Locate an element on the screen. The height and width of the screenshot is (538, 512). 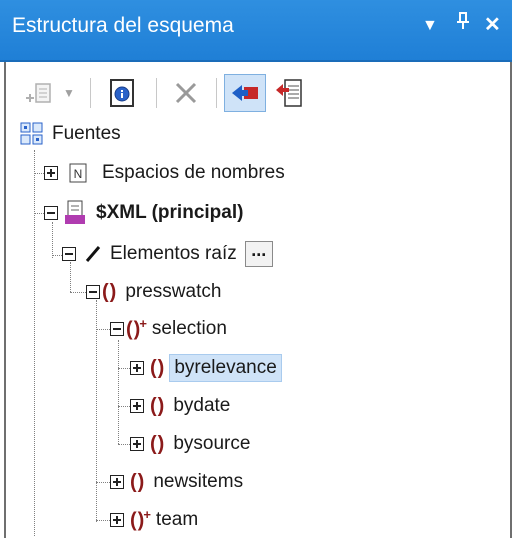
tree-node-selection: ()+ selection is located at coordinates (168, 329).